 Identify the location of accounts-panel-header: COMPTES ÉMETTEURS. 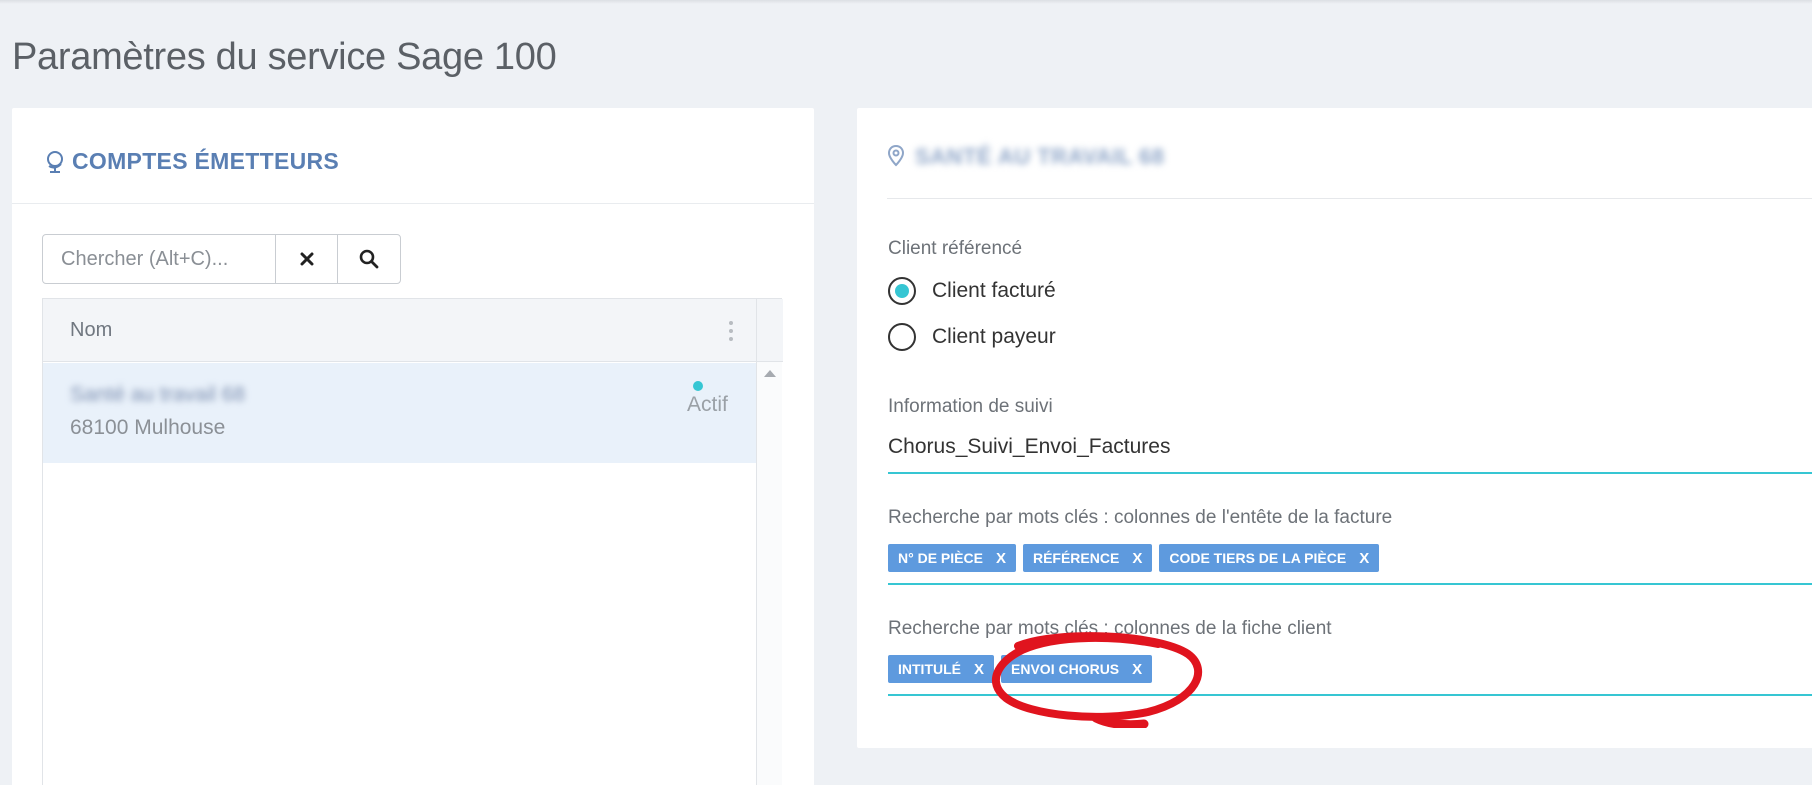
(413, 156).